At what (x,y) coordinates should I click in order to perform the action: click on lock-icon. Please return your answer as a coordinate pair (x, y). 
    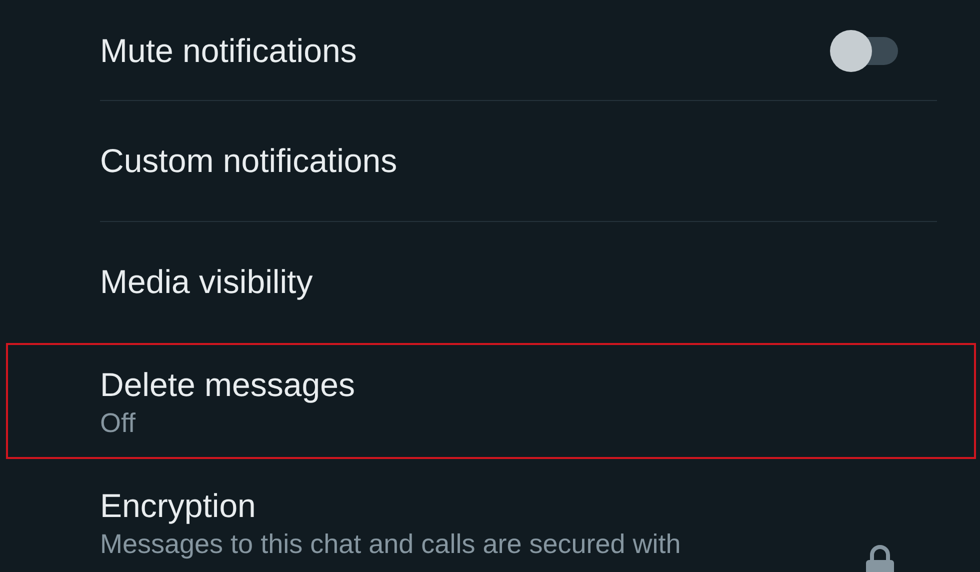
    Looking at the image, I should click on (880, 558).